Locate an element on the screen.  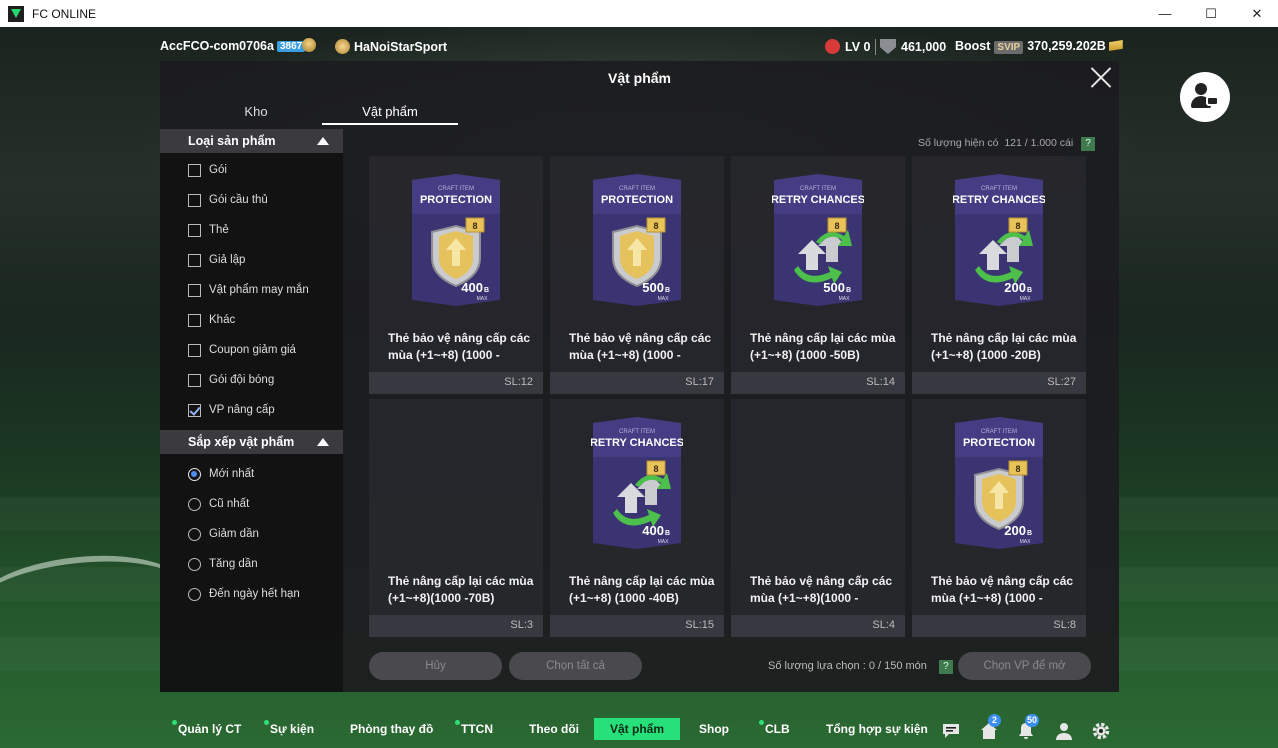
selection-count-text: Số lượng lựa chọn : 0 / 150 món is located at coordinates (847, 666).